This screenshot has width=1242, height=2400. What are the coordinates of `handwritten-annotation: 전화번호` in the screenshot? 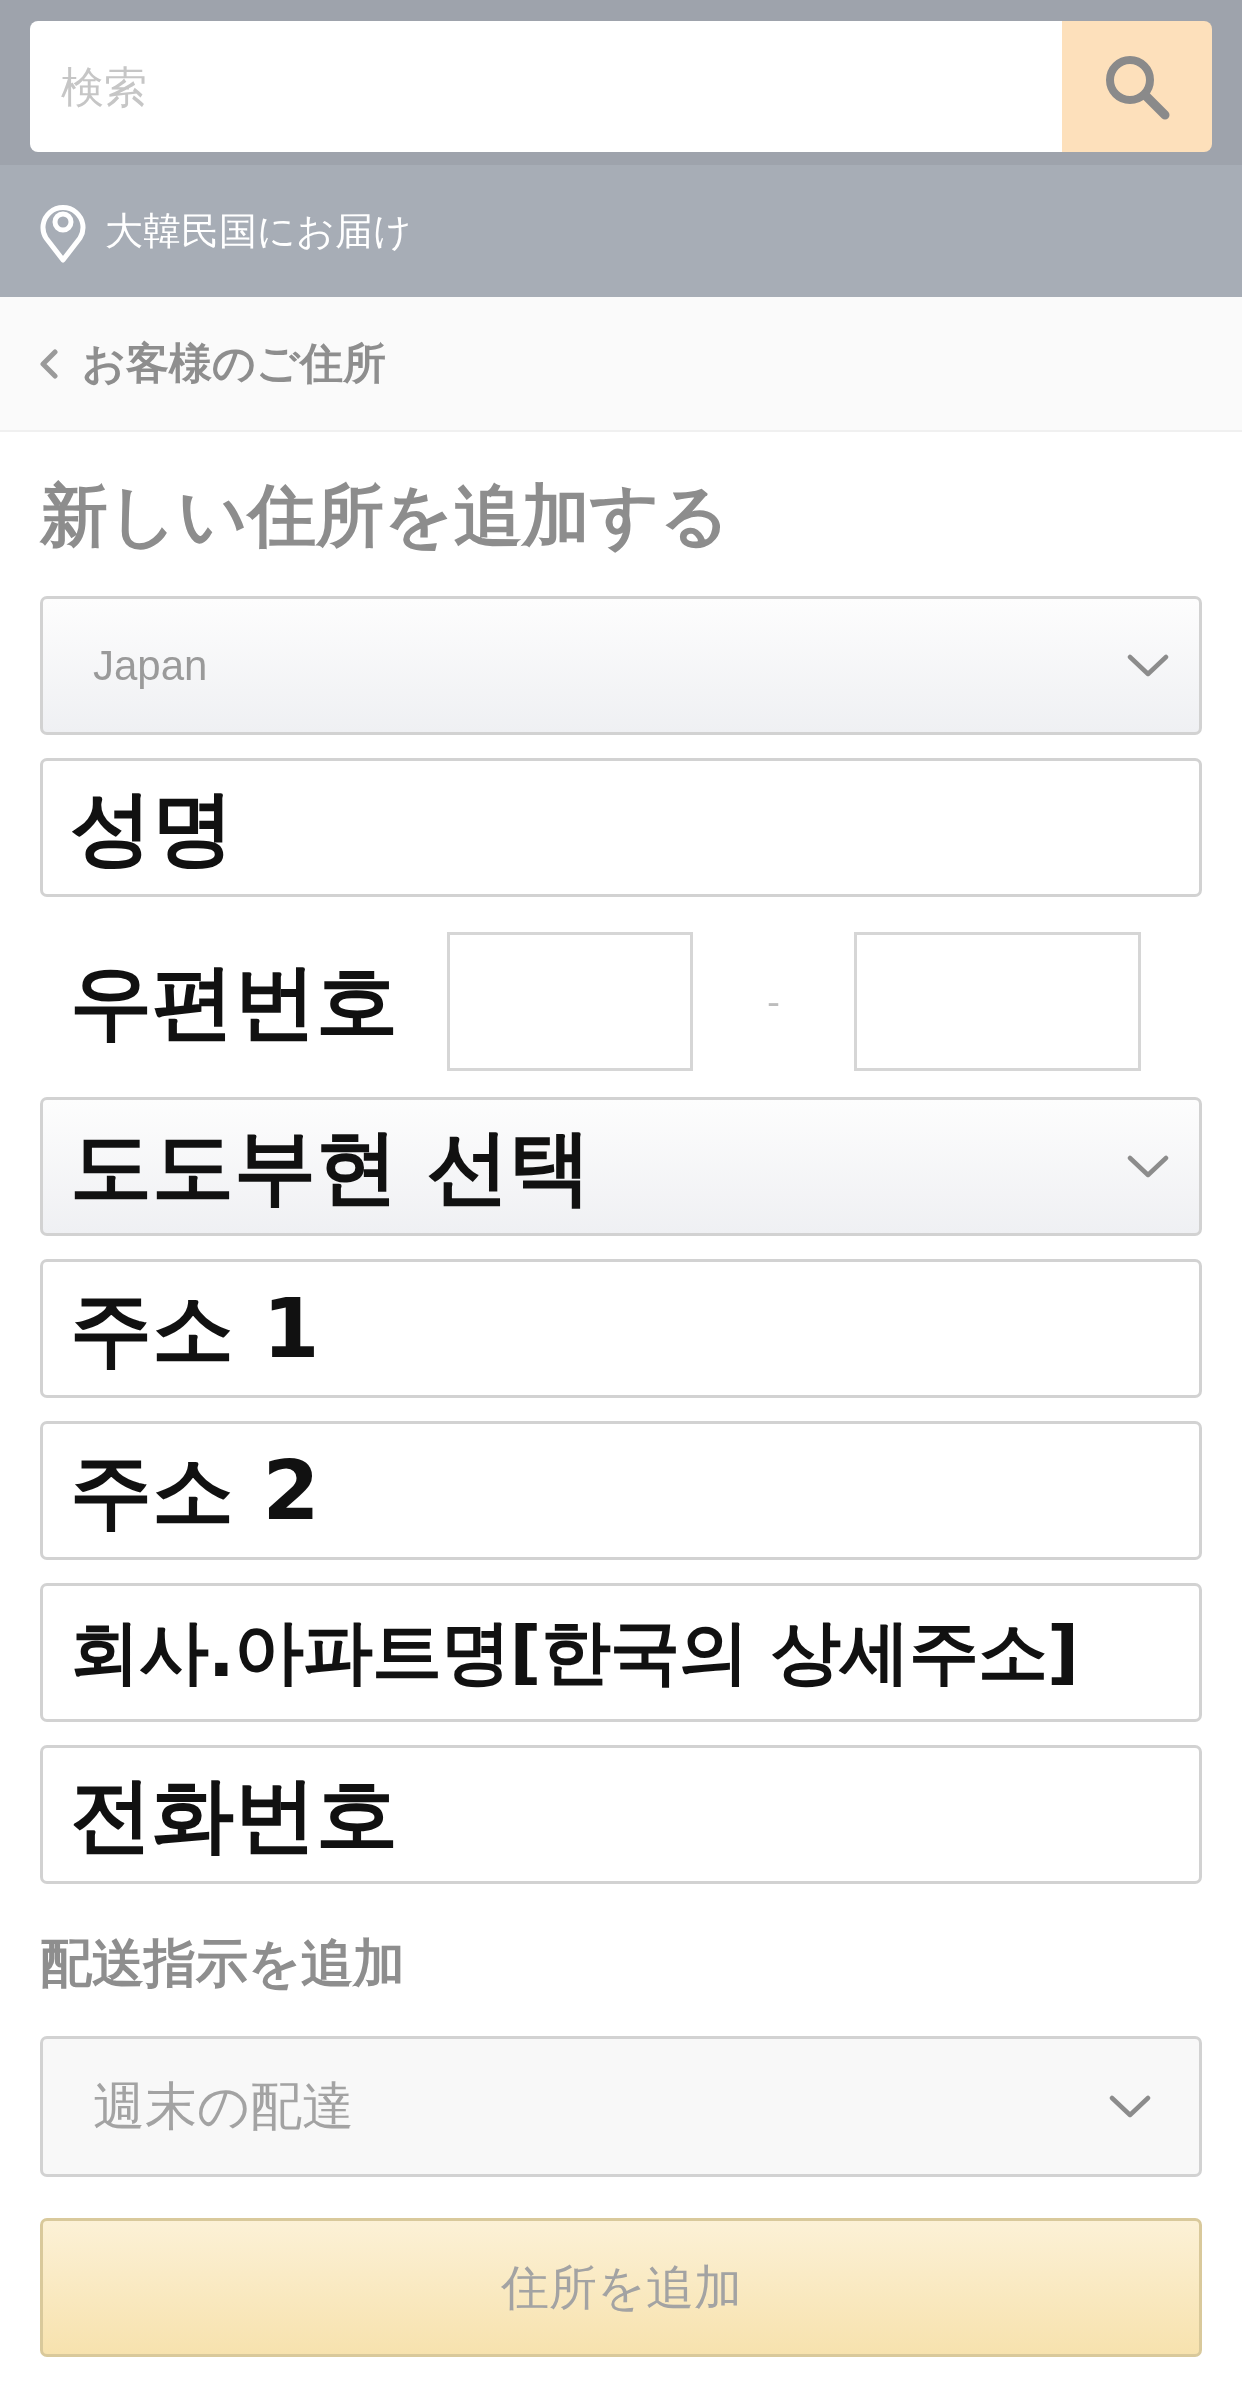 It's located at (234, 1814).